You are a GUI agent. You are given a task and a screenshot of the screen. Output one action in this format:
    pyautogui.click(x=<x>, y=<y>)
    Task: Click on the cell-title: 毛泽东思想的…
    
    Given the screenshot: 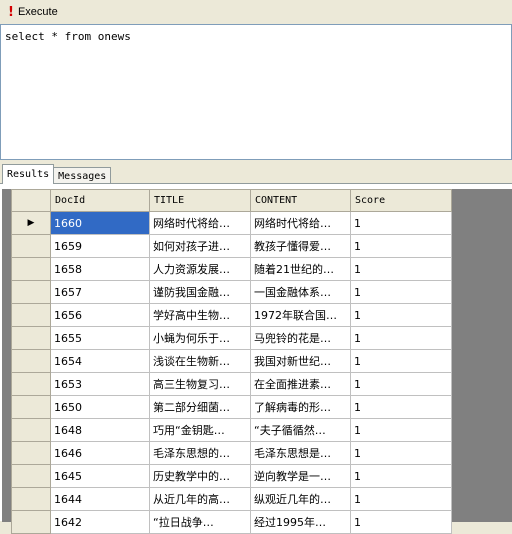 What is the action you would take?
    pyautogui.click(x=200, y=453)
    